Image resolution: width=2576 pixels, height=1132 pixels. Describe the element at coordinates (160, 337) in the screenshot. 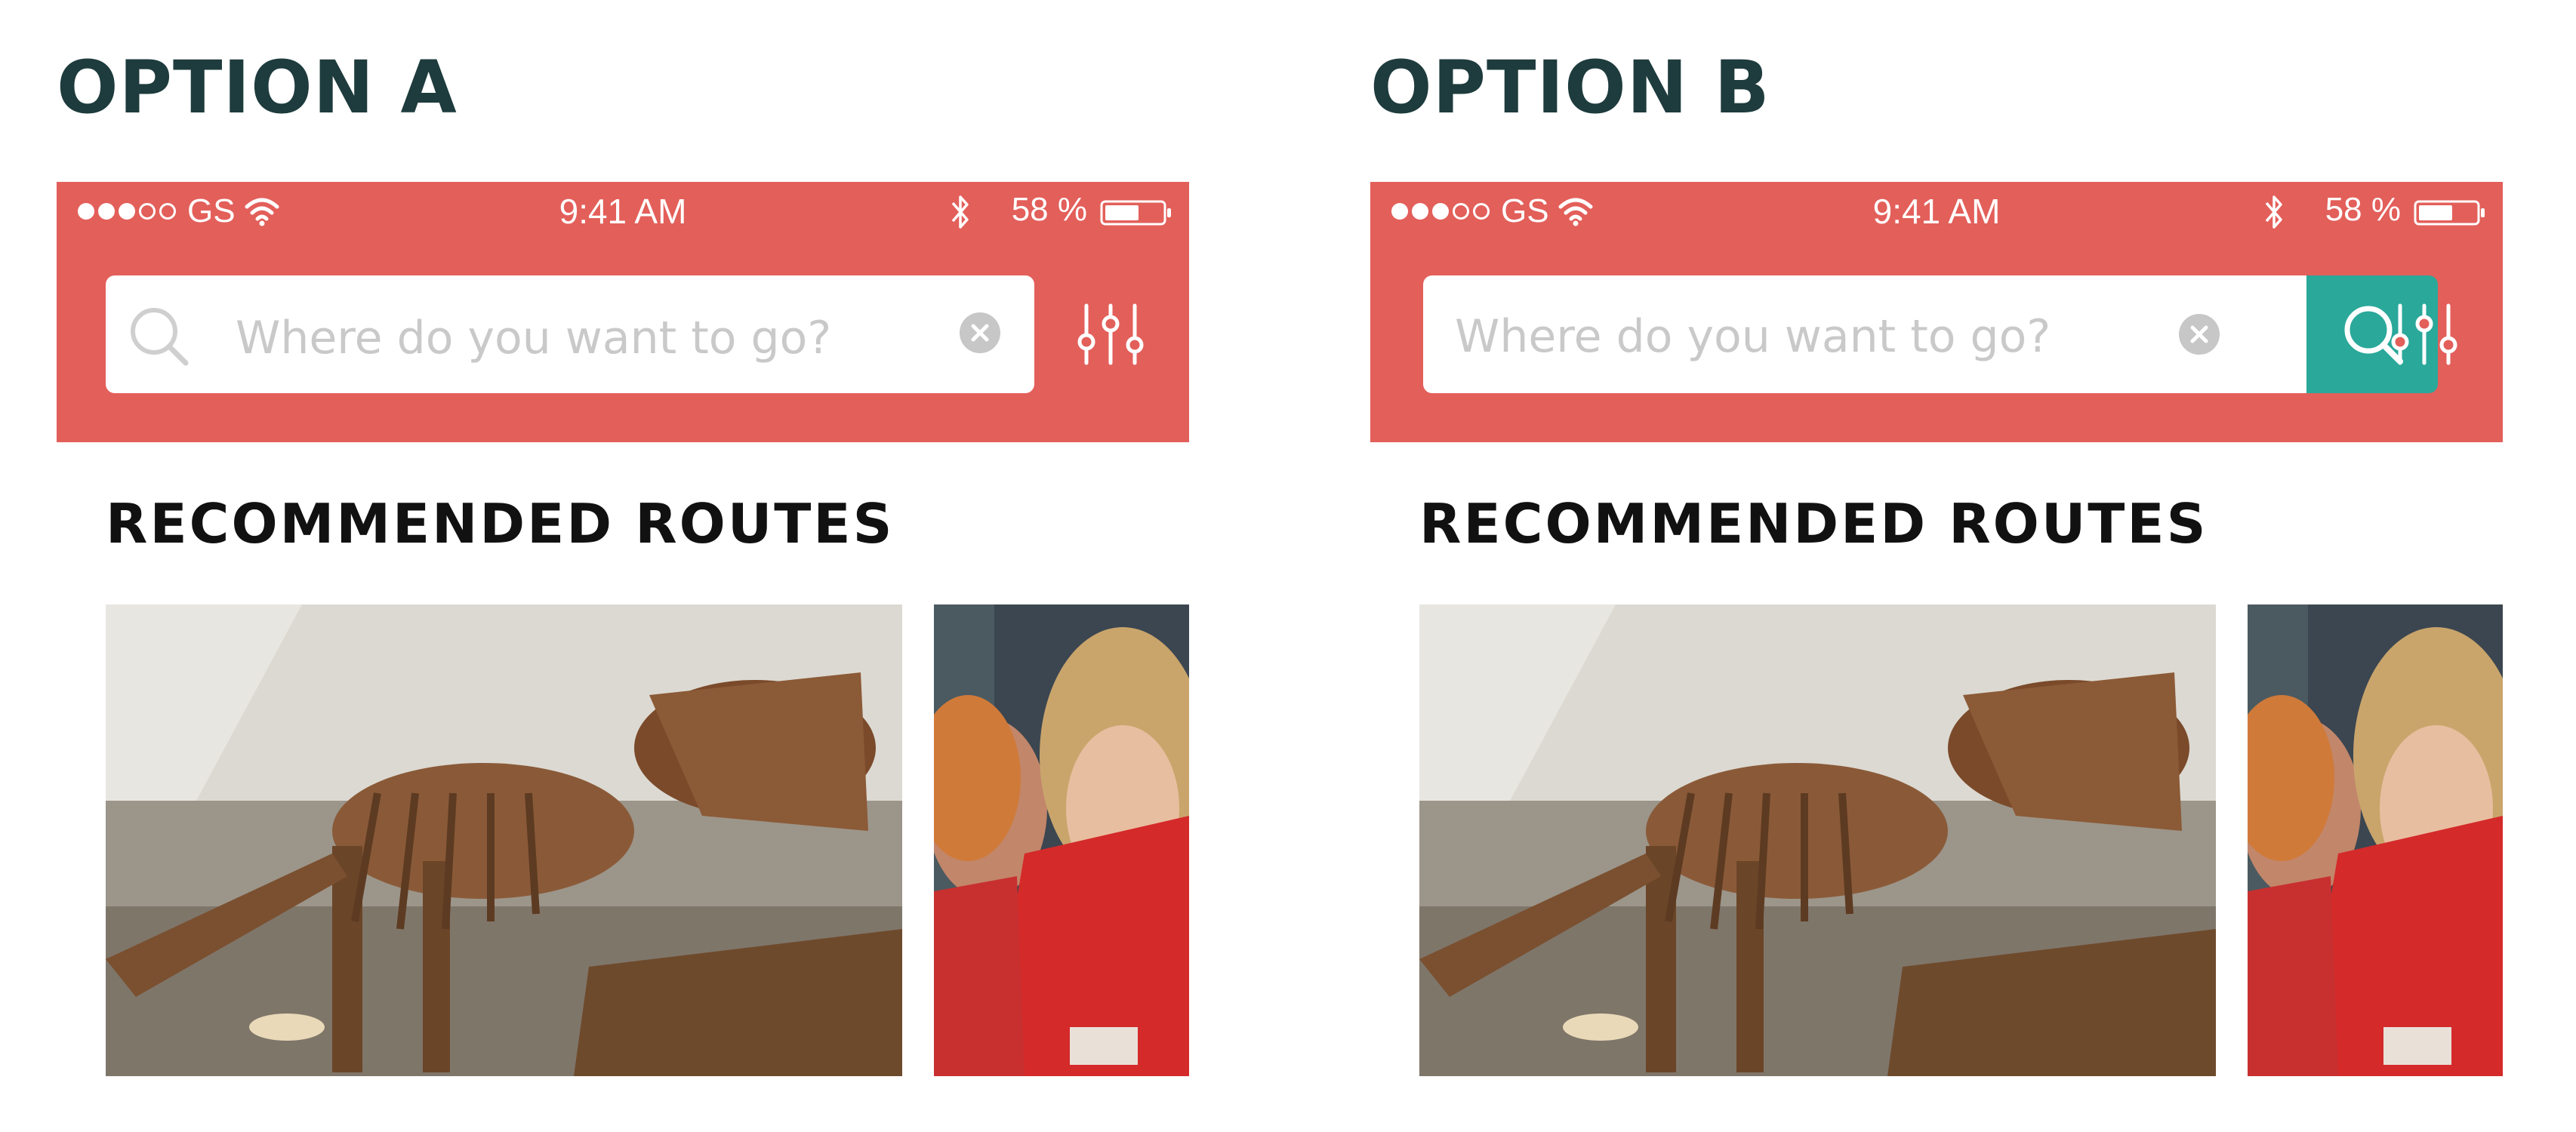

I see `search-icon` at that location.